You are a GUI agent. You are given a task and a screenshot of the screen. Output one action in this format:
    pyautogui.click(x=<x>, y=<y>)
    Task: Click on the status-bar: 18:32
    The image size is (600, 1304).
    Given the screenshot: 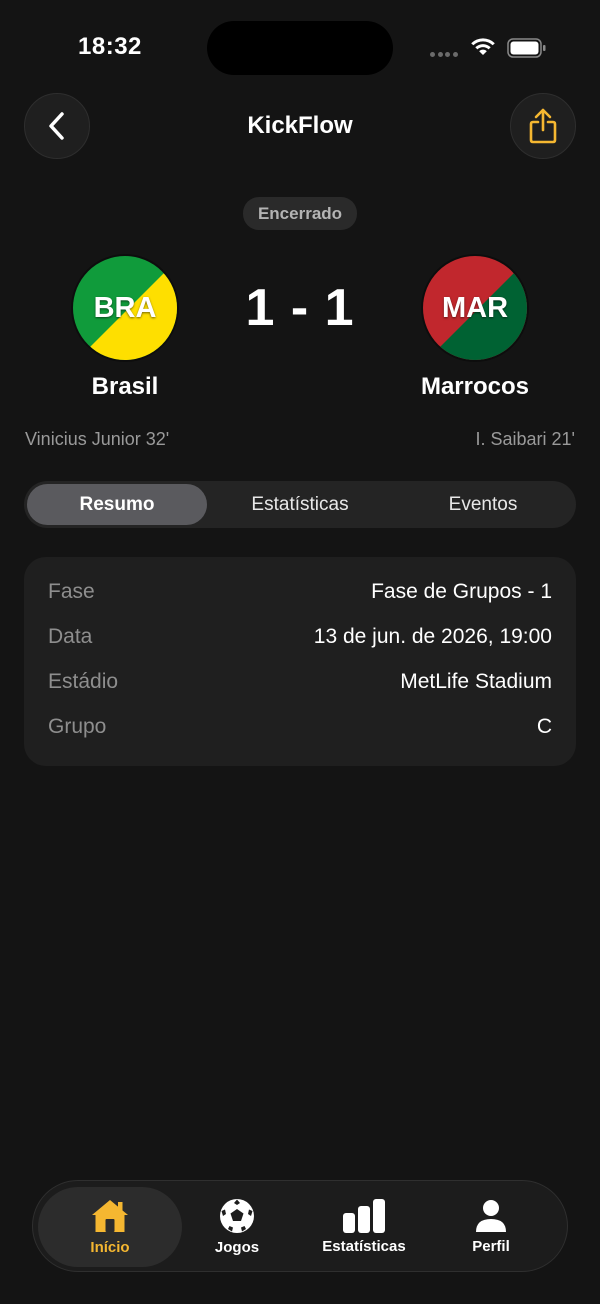 What is the action you would take?
    pyautogui.click(x=300, y=45)
    